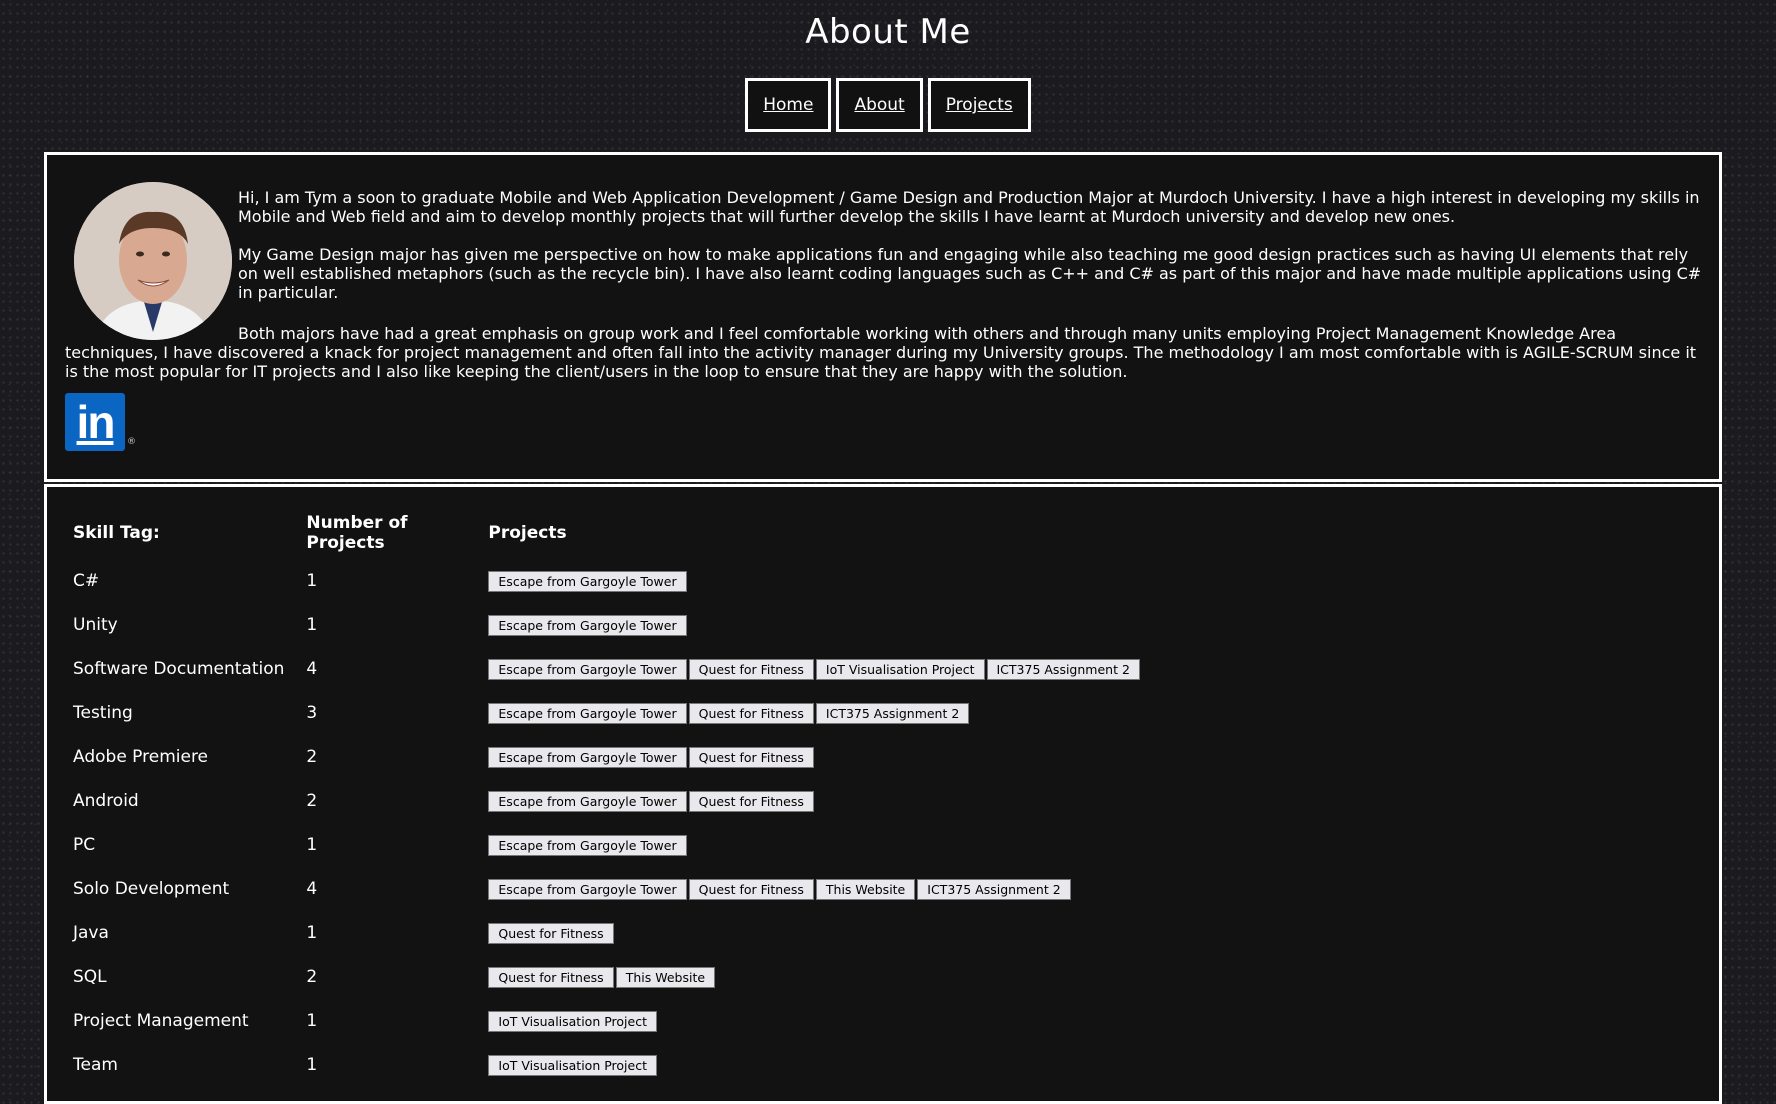 This screenshot has width=1776, height=1104. I want to click on table-row: Java 1 Quest for Fitness, so click(618, 933).